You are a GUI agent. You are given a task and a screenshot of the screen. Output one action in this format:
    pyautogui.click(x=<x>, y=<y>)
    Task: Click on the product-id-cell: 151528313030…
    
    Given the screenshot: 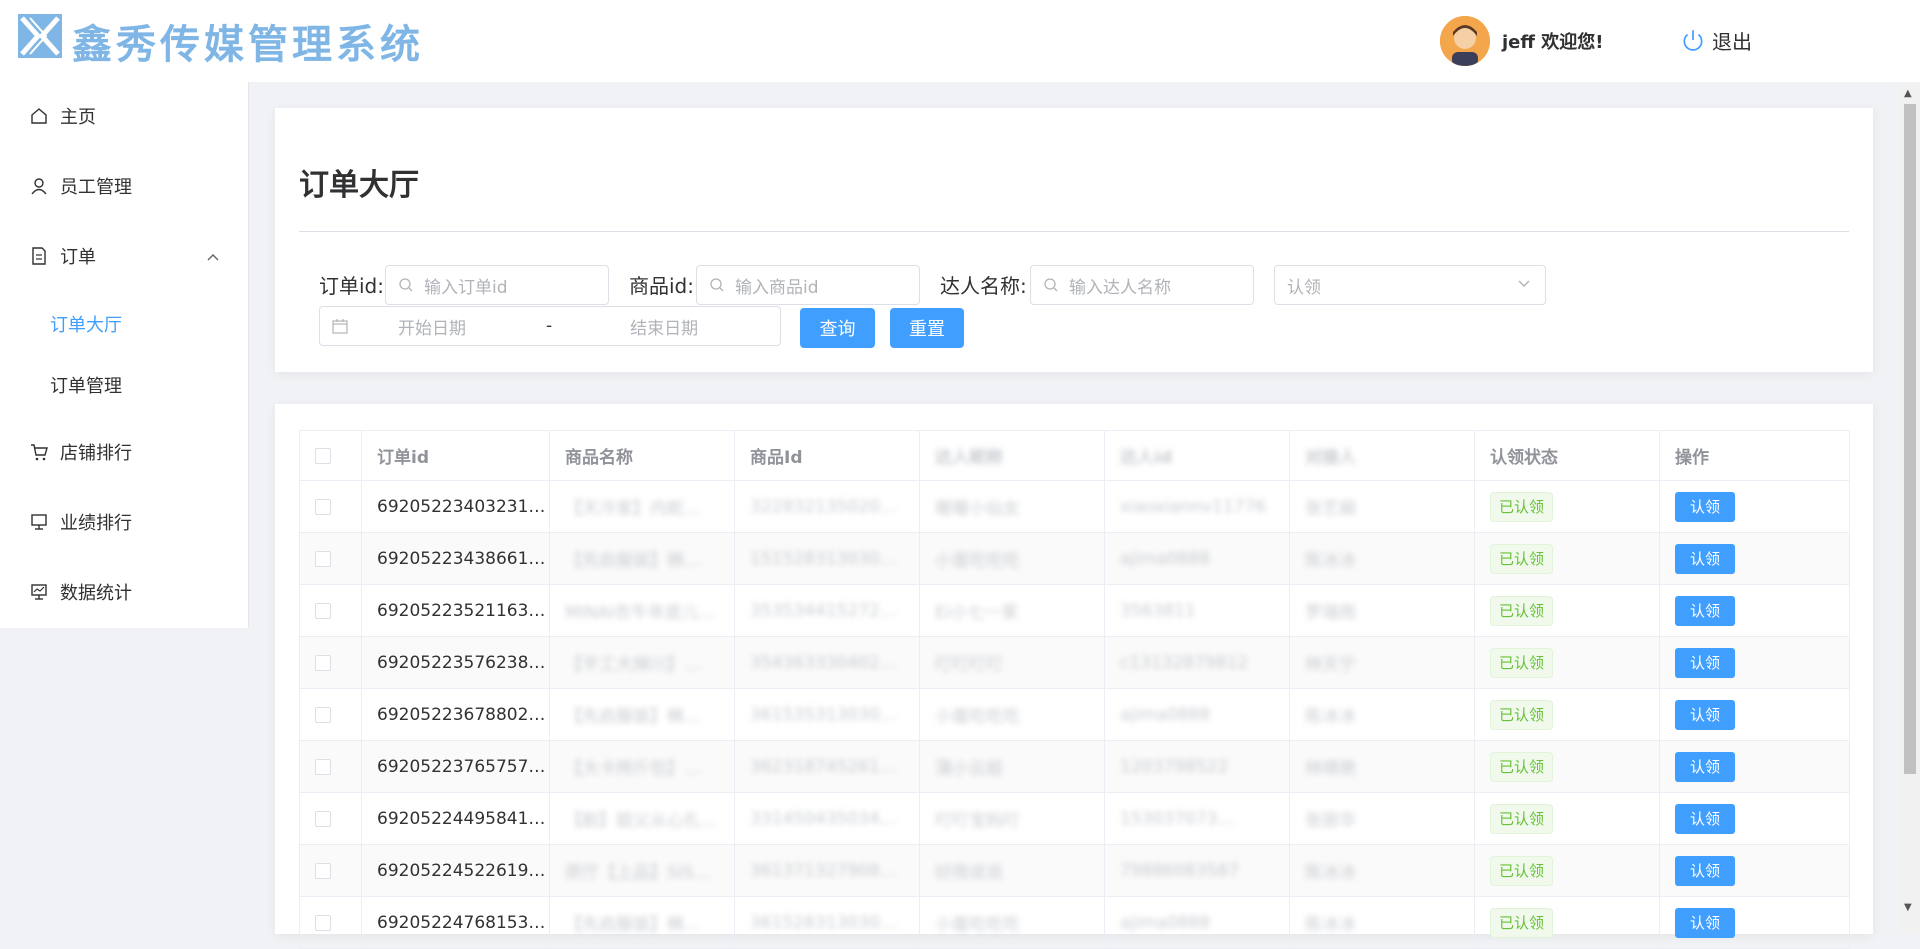 What is the action you would take?
    pyautogui.click(x=827, y=558)
    